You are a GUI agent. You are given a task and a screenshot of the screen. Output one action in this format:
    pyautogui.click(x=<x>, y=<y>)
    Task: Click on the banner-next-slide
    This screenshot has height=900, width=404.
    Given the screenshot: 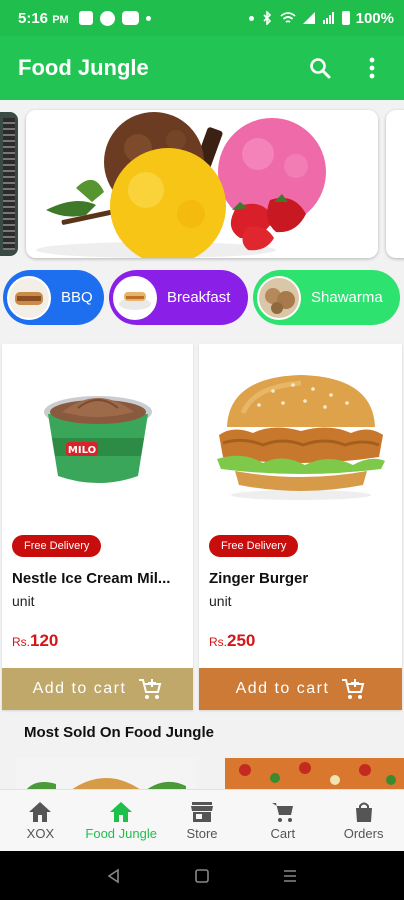 What is the action you would take?
    pyautogui.click(x=395, y=184)
    